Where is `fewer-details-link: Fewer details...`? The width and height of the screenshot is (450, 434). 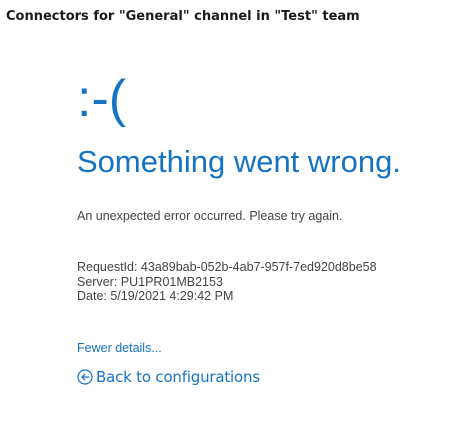
fewer-details-link: Fewer details... is located at coordinates (119, 348).